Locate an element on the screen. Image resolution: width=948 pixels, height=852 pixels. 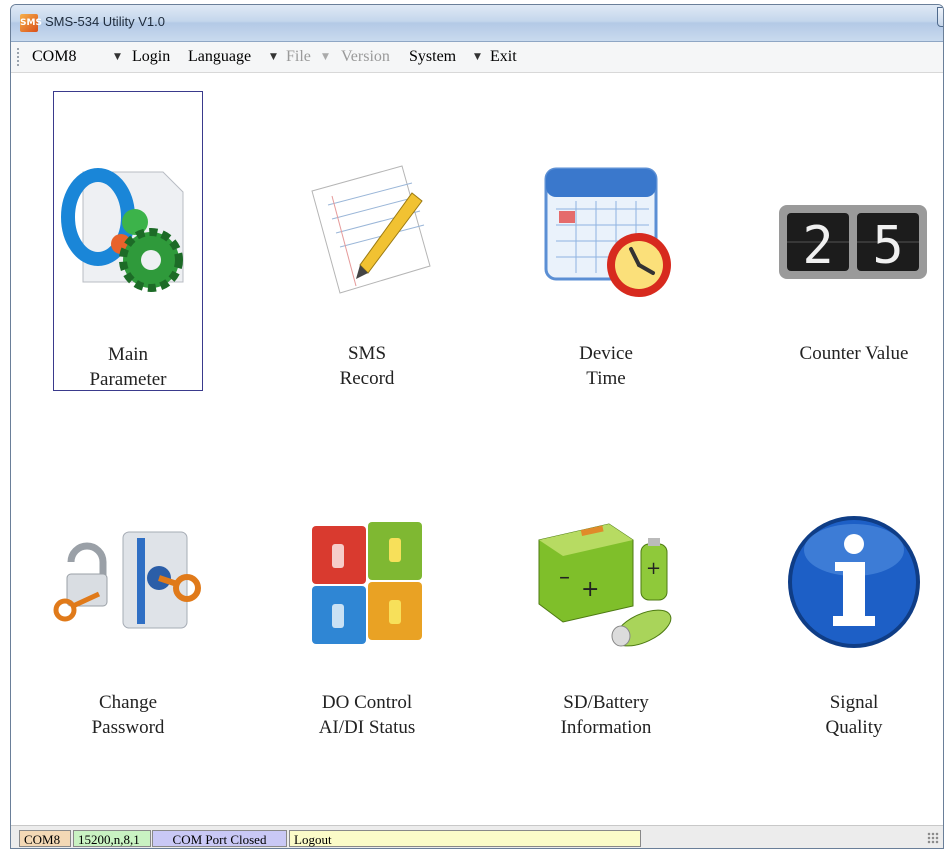
tile-label: DO Control AI/DI Status is located at coordinates (367, 715).